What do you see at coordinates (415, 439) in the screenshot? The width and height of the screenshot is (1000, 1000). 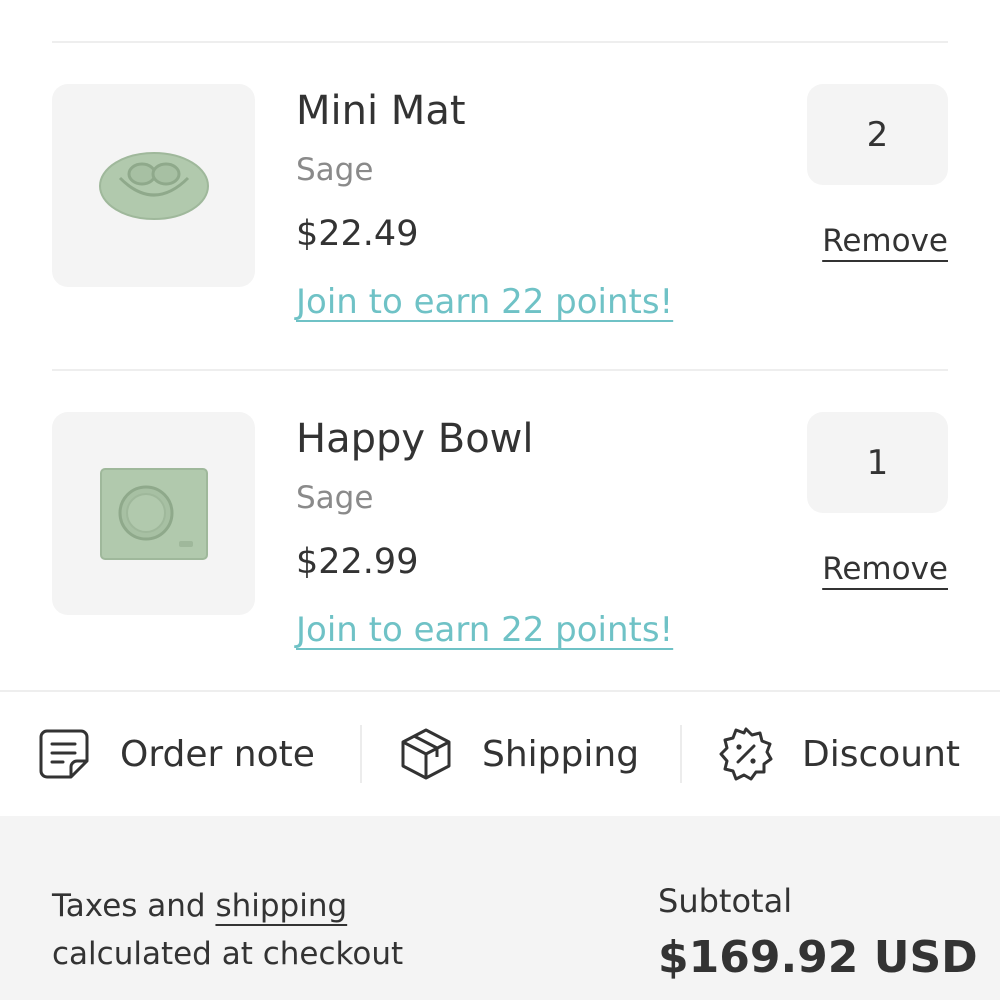 I see `product-name: Happy Bowl` at bounding box center [415, 439].